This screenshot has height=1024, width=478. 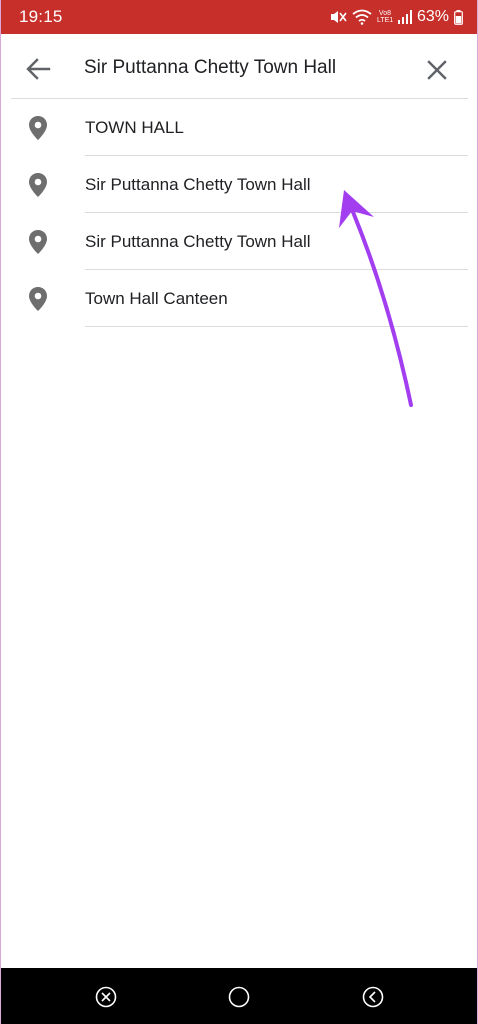 What do you see at coordinates (437, 70) in the screenshot?
I see `close-icon` at bounding box center [437, 70].